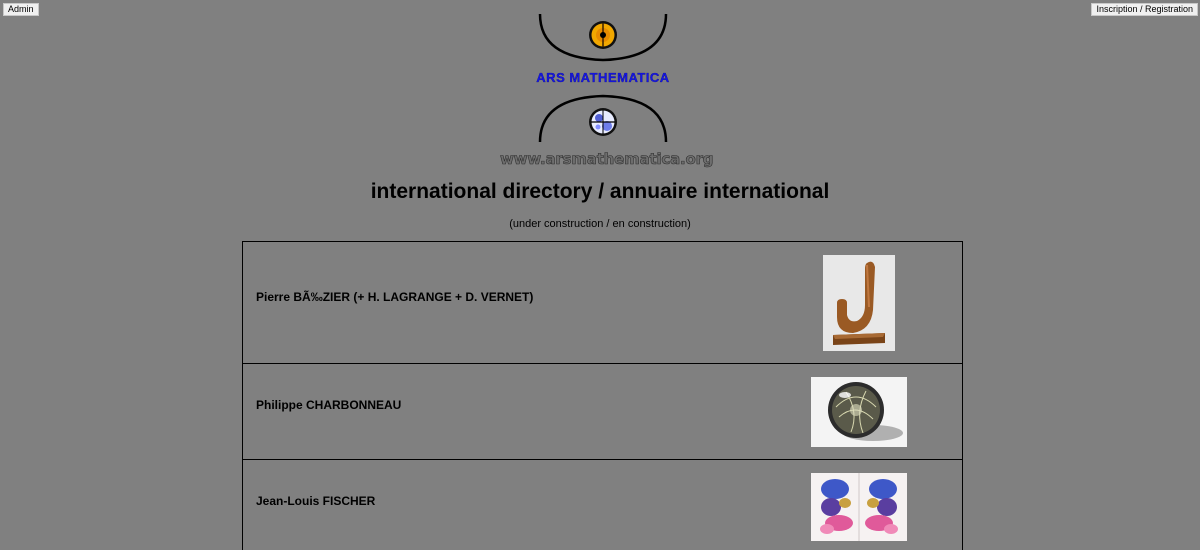 The image size is (1200, 550). Describe the element at coordinates (328, 405) in the screenshot. I see `artist-name-link: Philippe CHARBONNEAU` at that location.